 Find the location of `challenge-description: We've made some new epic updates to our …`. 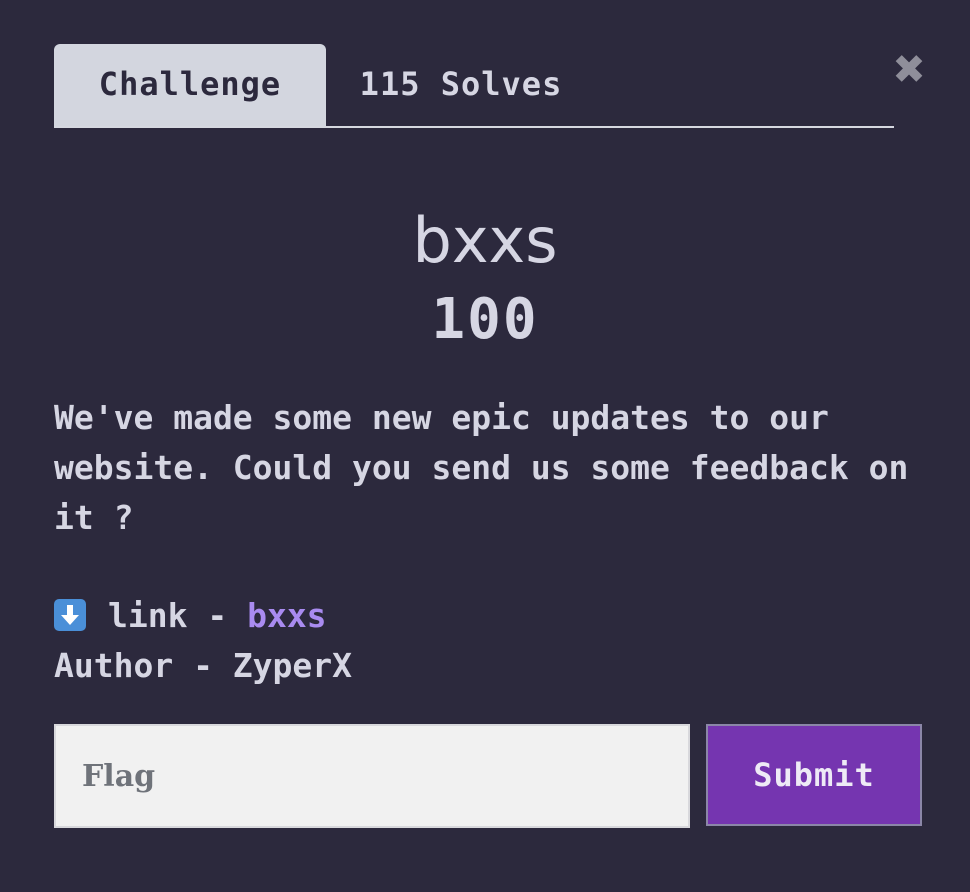

challenge-description: We've made some new epic updates to our … is located at coordinates (481, 467).